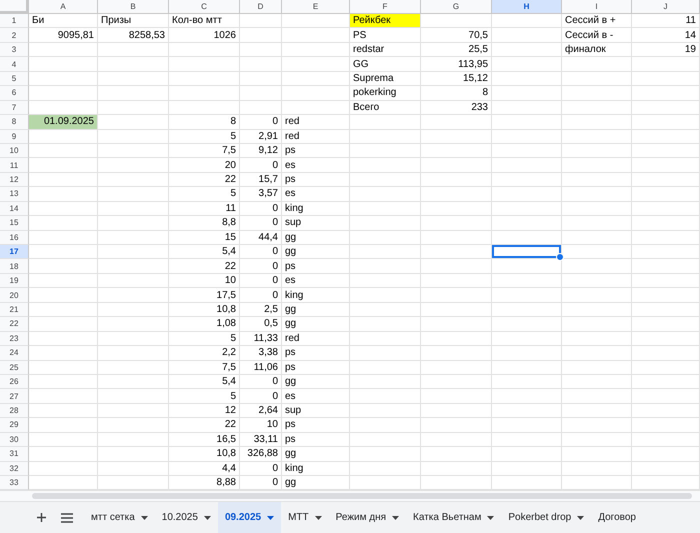 Image resolution: width=700 pixels, height=533 pixels. What do you see at coordinates (14, 353) in the screenshot?
I see `row-header: 24` at bounding box center [14, 353].